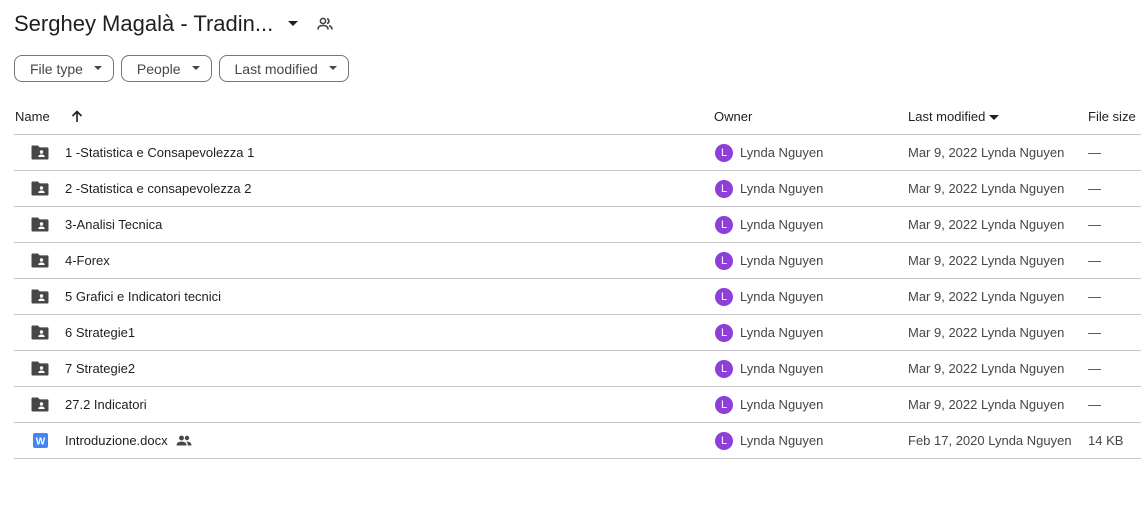 This screenshot has width=1141, height=531. Describe the element at coordinates (577, 116) in the screenshot. I see `table-header: Name Owner Last modified File size` at that location.